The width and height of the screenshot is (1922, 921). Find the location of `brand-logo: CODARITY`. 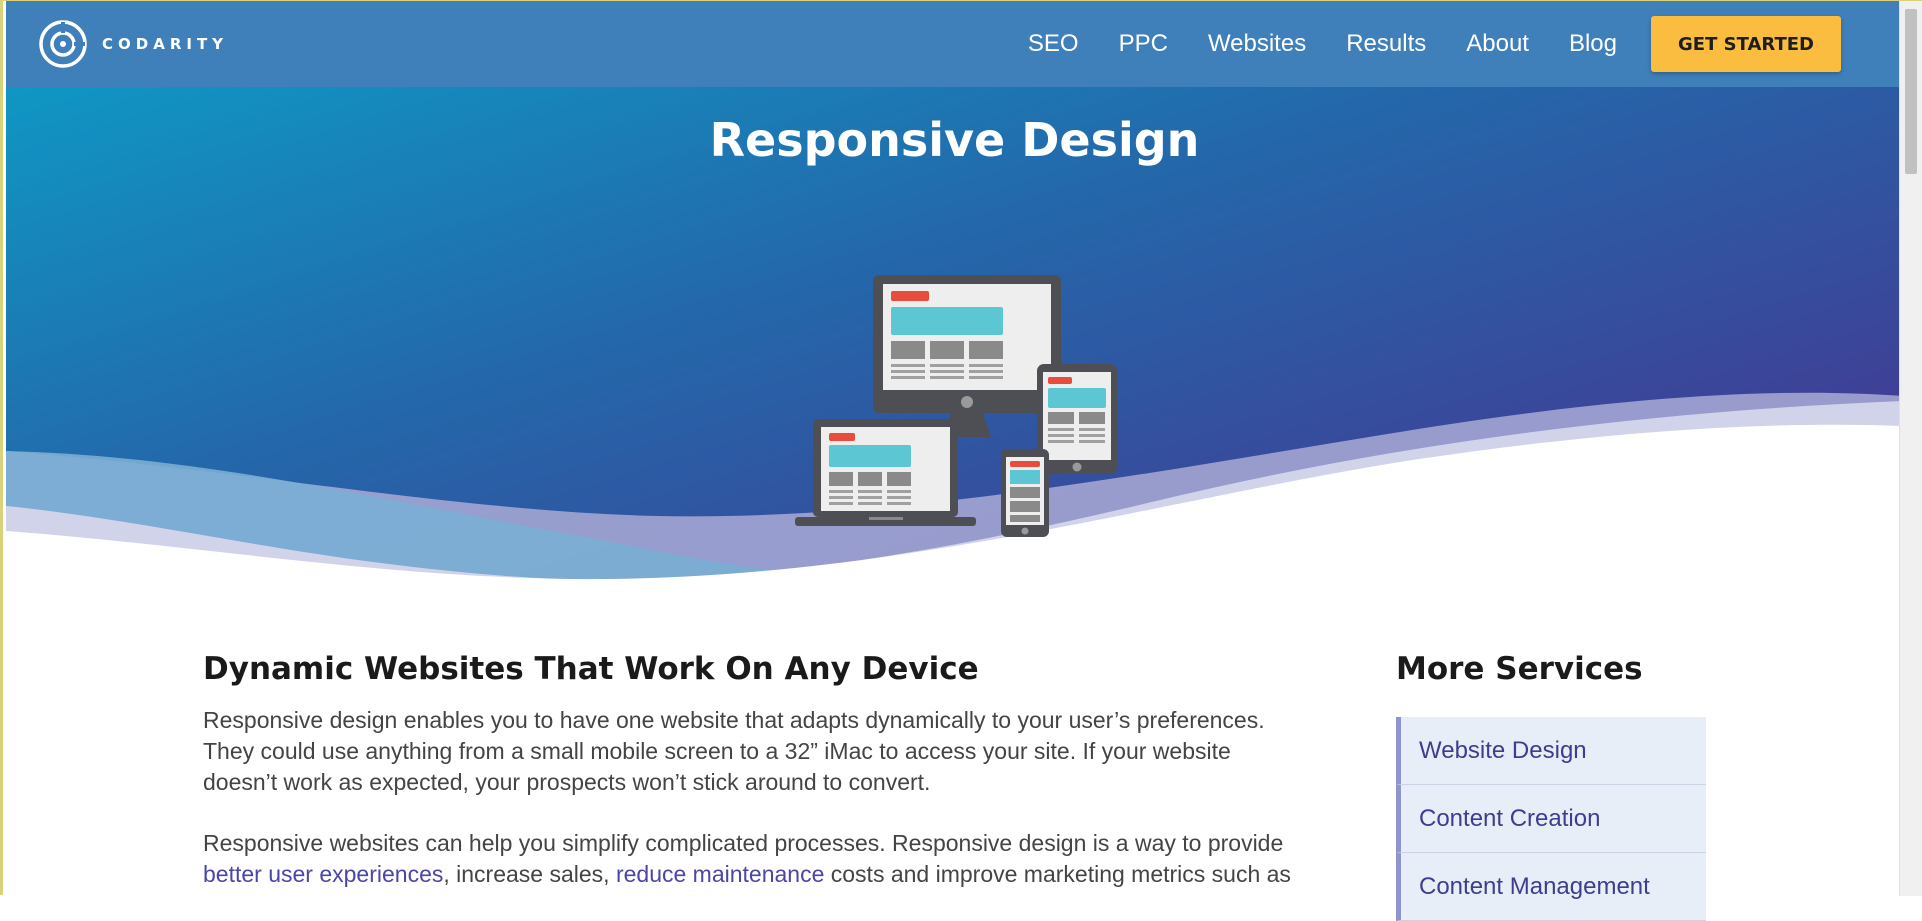

brand-logo: CODARITY is located at coordinates (133, 44).